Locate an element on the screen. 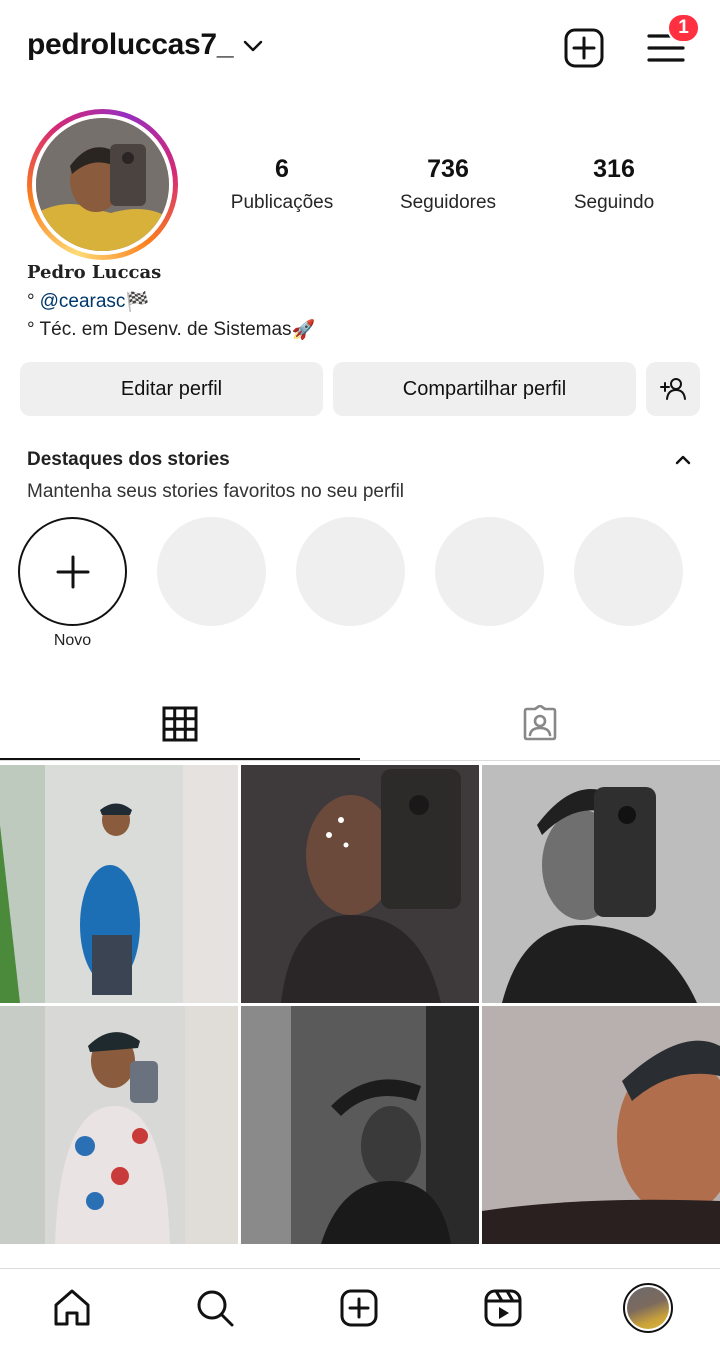 This screenshot has width=720, height=1355. new-highlight-label: Novo is located at coordinates (72, 640).